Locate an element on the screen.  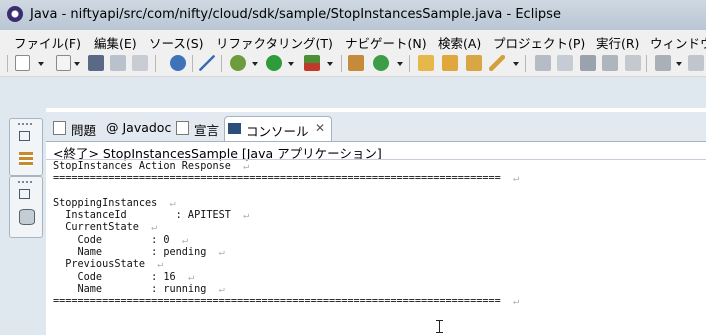
open-type-dropdown-icon is located at coordinates (77, 64).